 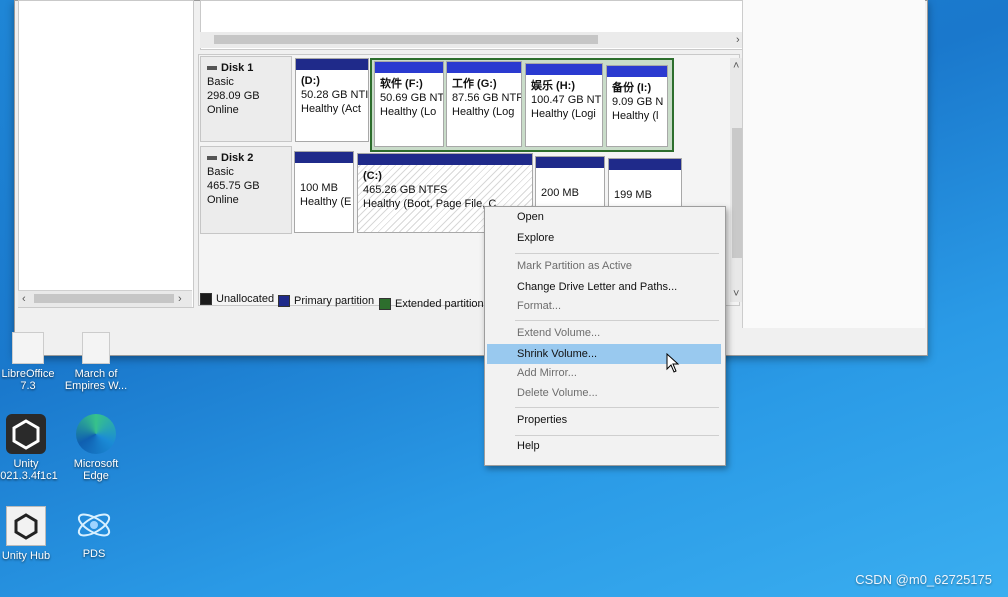 What do you see at coordinates (326, 202) in the screenshot?
I see `partition-health: Healthy (E` at bounding box center [326, 202].